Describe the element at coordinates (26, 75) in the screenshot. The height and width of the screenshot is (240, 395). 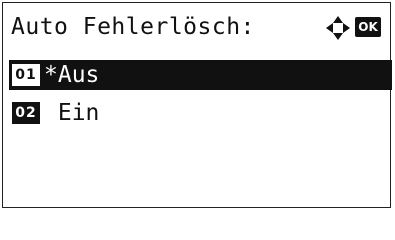
I see `option-number: 01` at that location.